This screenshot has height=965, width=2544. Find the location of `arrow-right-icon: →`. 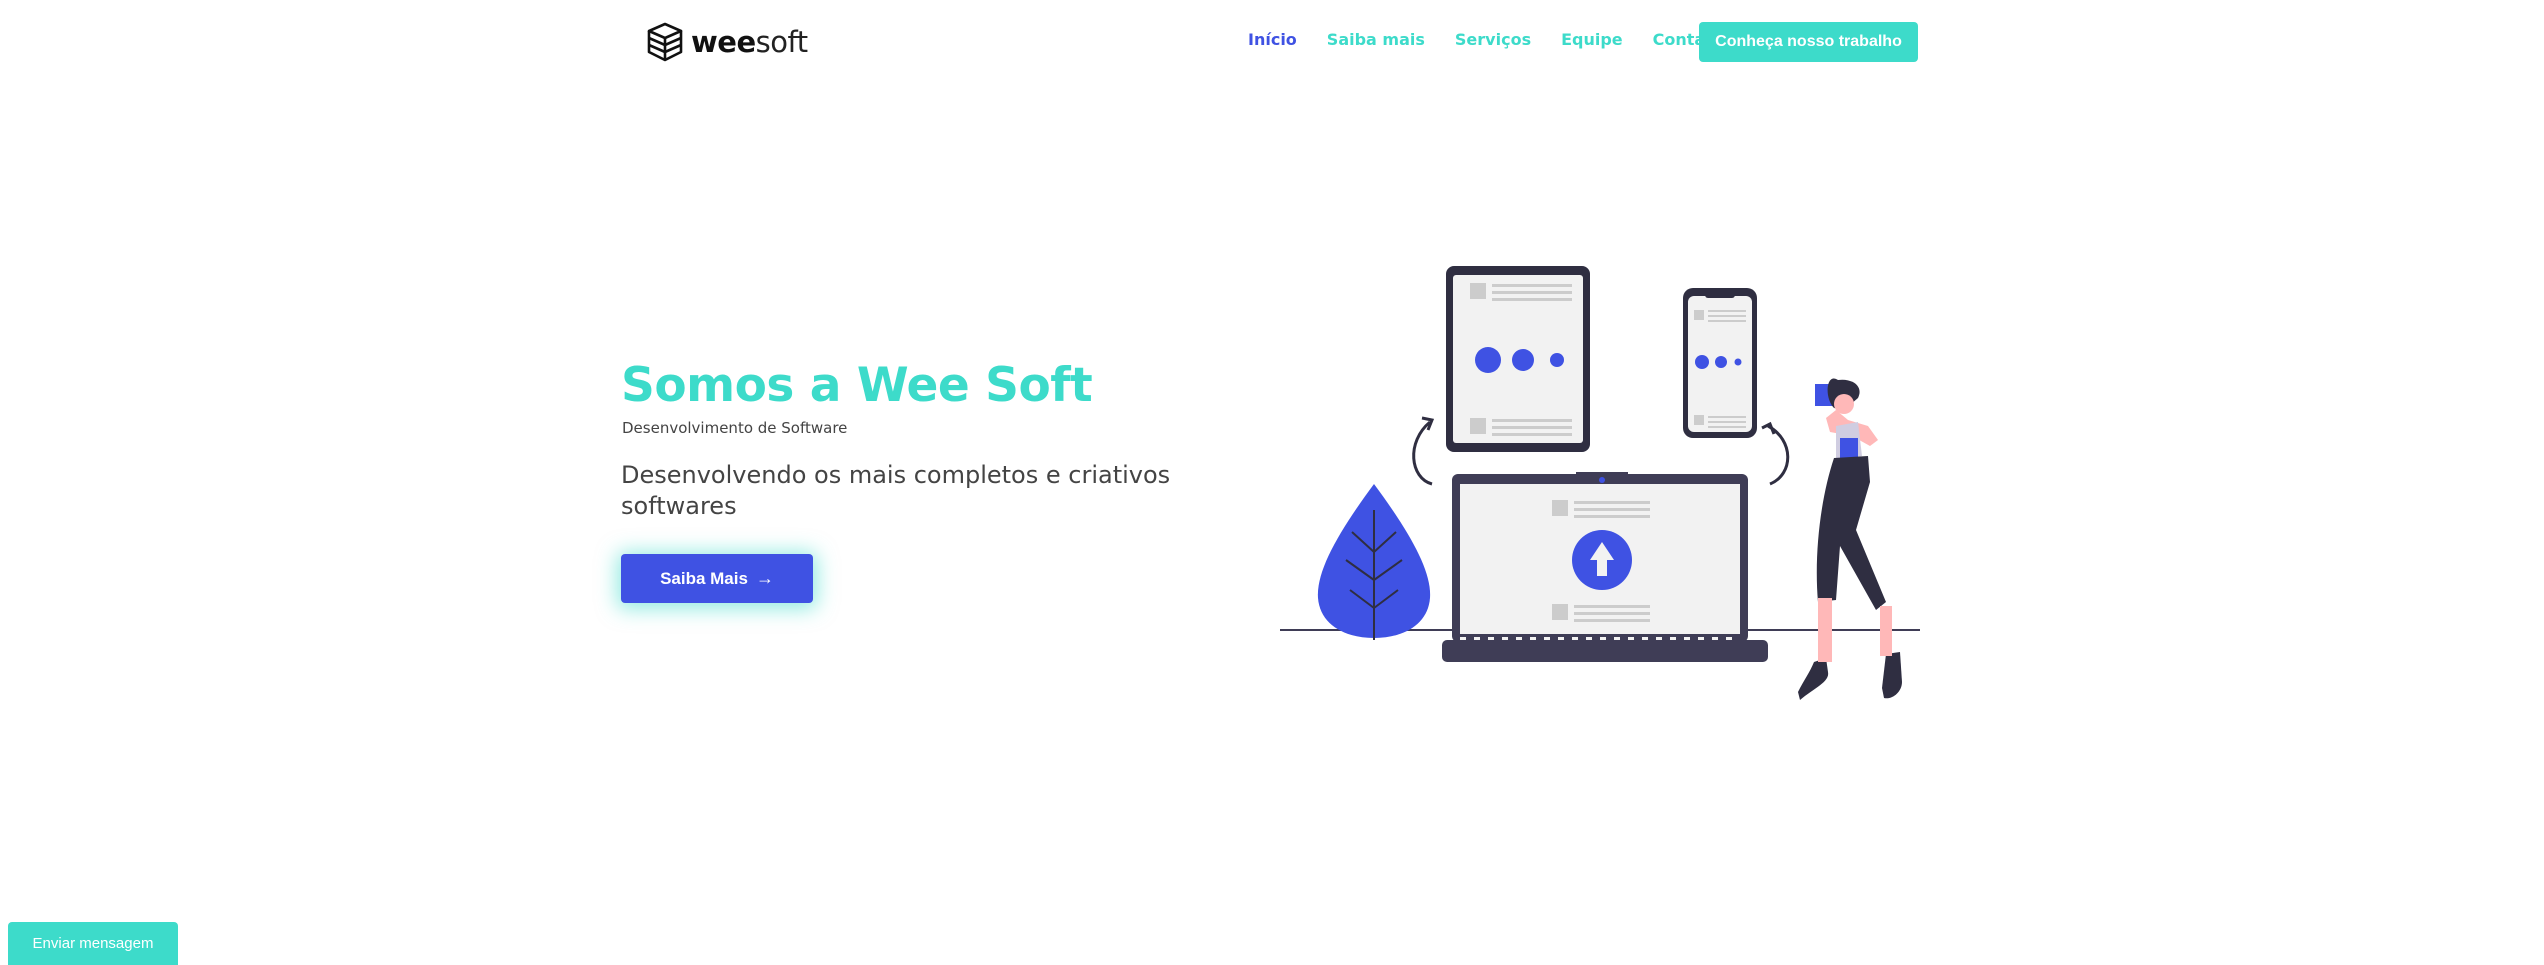

arrow-right-icon: → is located at coordinates (764, 578).